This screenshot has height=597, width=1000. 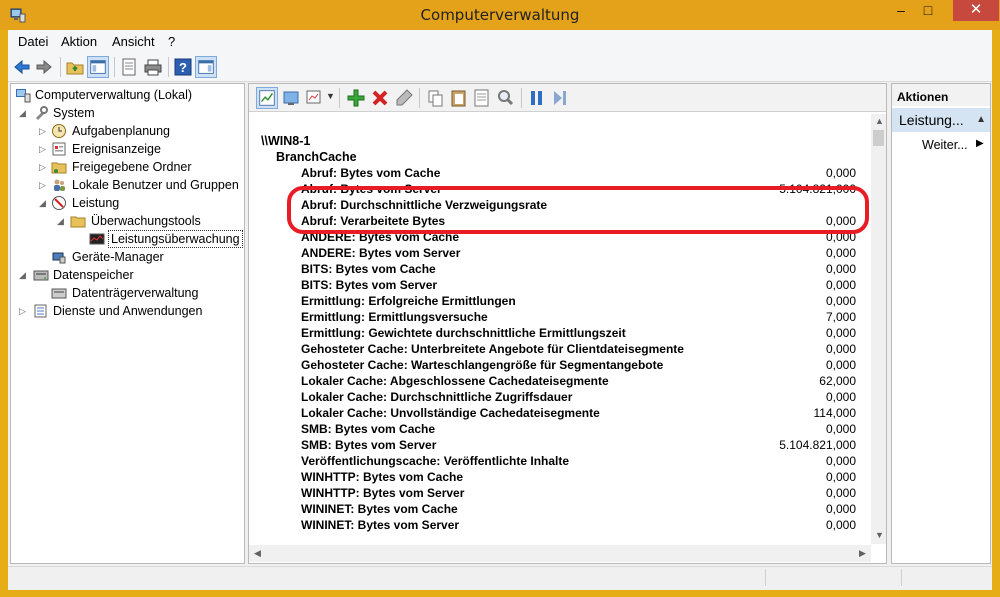 I want to click on update-data-icon, so click(x=560, y=98).